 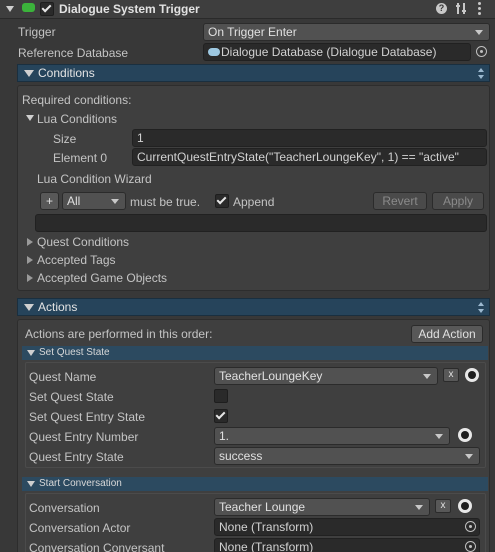 What do you see at coordinates (329, 52) in the screenshot?
I see `reference-database-value: Dialogue Database (Dialogue Database)` at bounding box center [329, 52].